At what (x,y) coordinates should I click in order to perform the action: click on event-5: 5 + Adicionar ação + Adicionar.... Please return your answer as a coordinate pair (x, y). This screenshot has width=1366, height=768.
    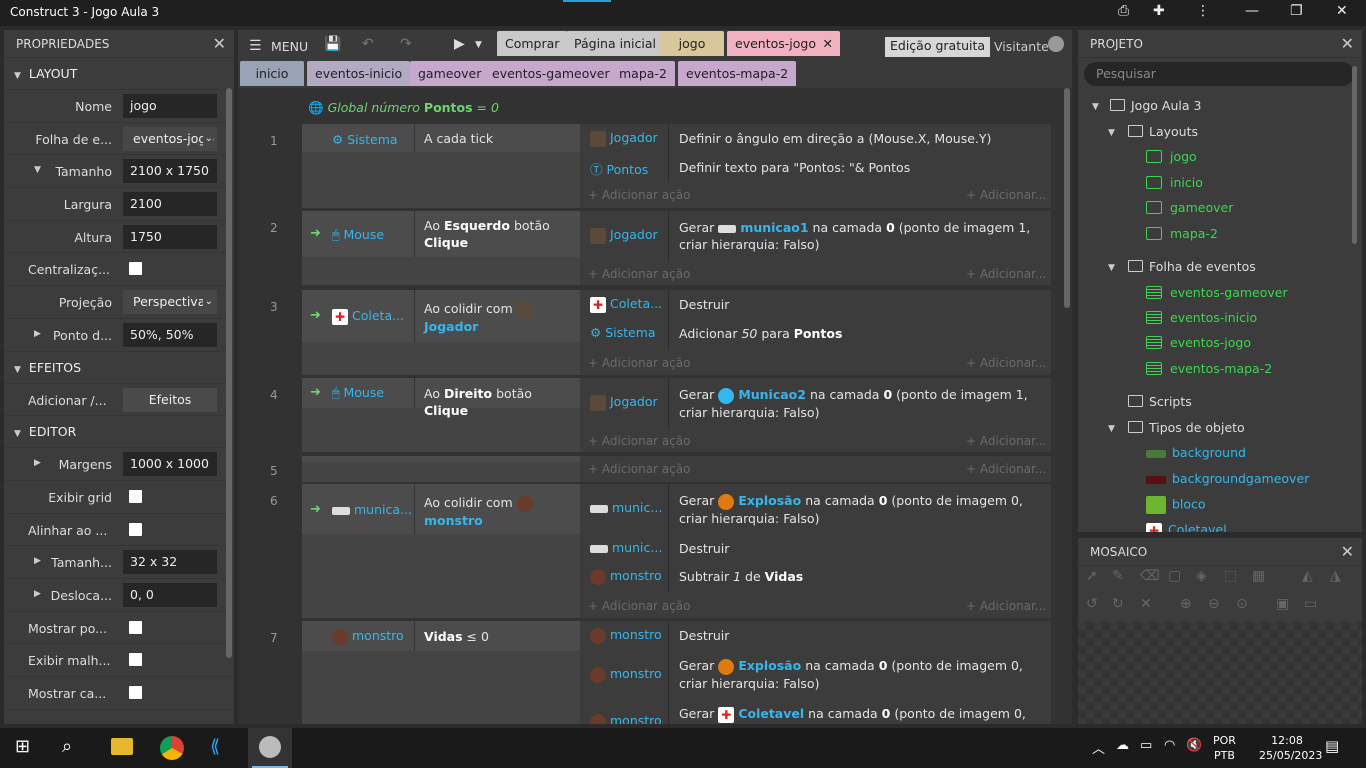
    Looking at the image, I should click on (647, 469).